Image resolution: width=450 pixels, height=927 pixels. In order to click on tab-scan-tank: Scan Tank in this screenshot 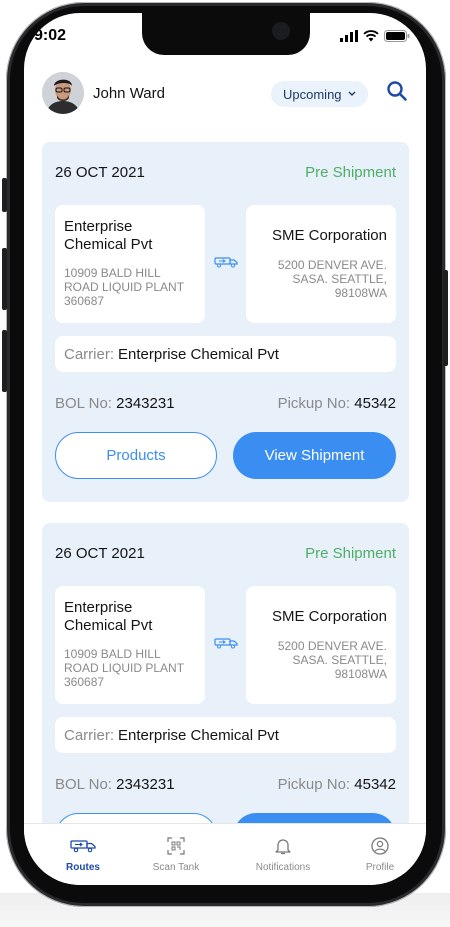, I will do `click(176, 854)`.